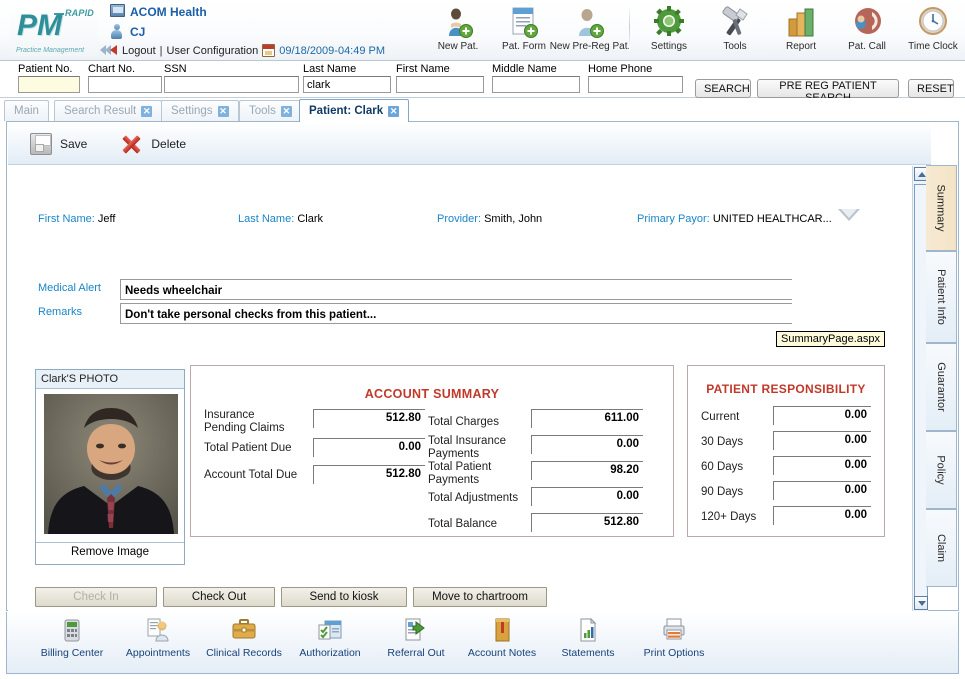  I want to click on field-label: SSN, so click(175, 69).